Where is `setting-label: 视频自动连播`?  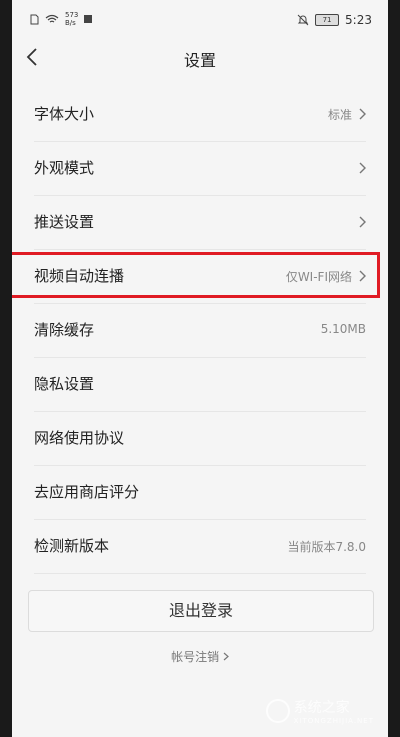 setting-label: 视频自动连播 is located at coordinates (79, 276).